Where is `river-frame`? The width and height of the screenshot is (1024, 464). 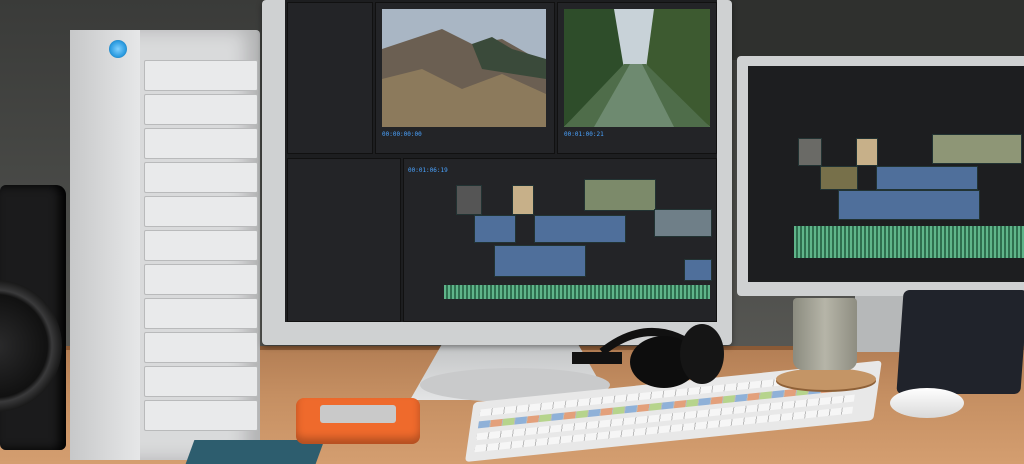 river-frame is located at coordinates (637, 68).